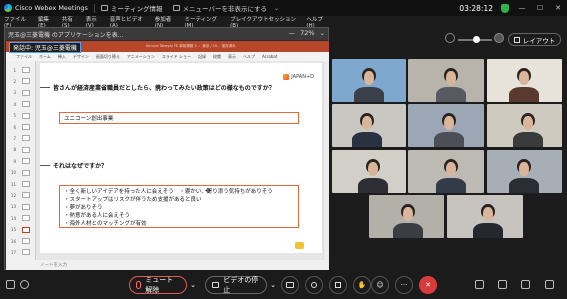 The width and height of the screenshot is (567, 299). What do you see at coordinates (14, 70) in the screenshot?
I see `slide-number: 1` at bounding box center [14, 70].